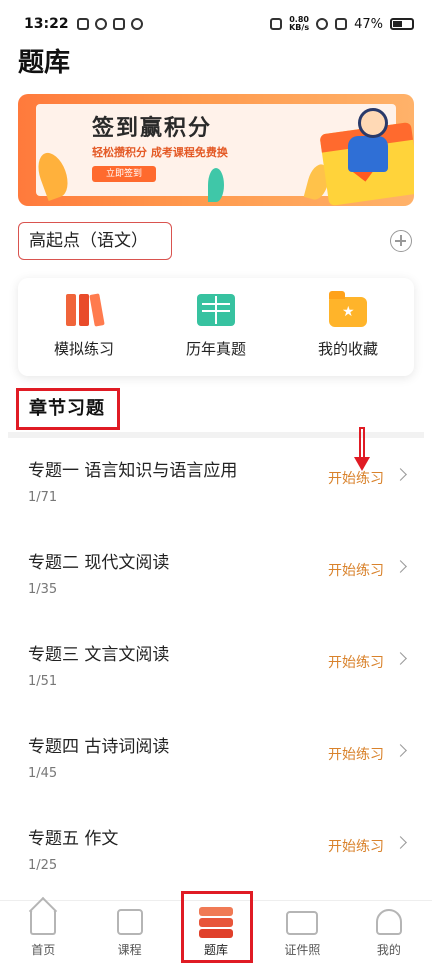 Image resolution: width=432 pixels, height=964 pixels. Describe the element at coordinates (129, 922) in the screenshot. I see `course-icon` at that location.